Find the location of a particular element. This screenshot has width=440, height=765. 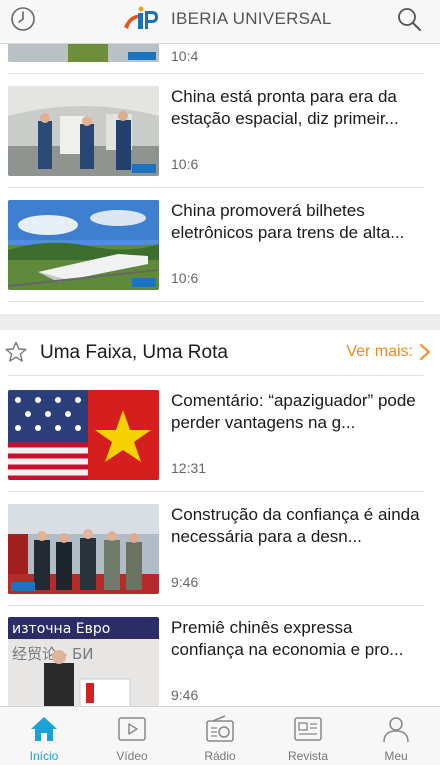

user-icon is located at coordinates (396, 730).